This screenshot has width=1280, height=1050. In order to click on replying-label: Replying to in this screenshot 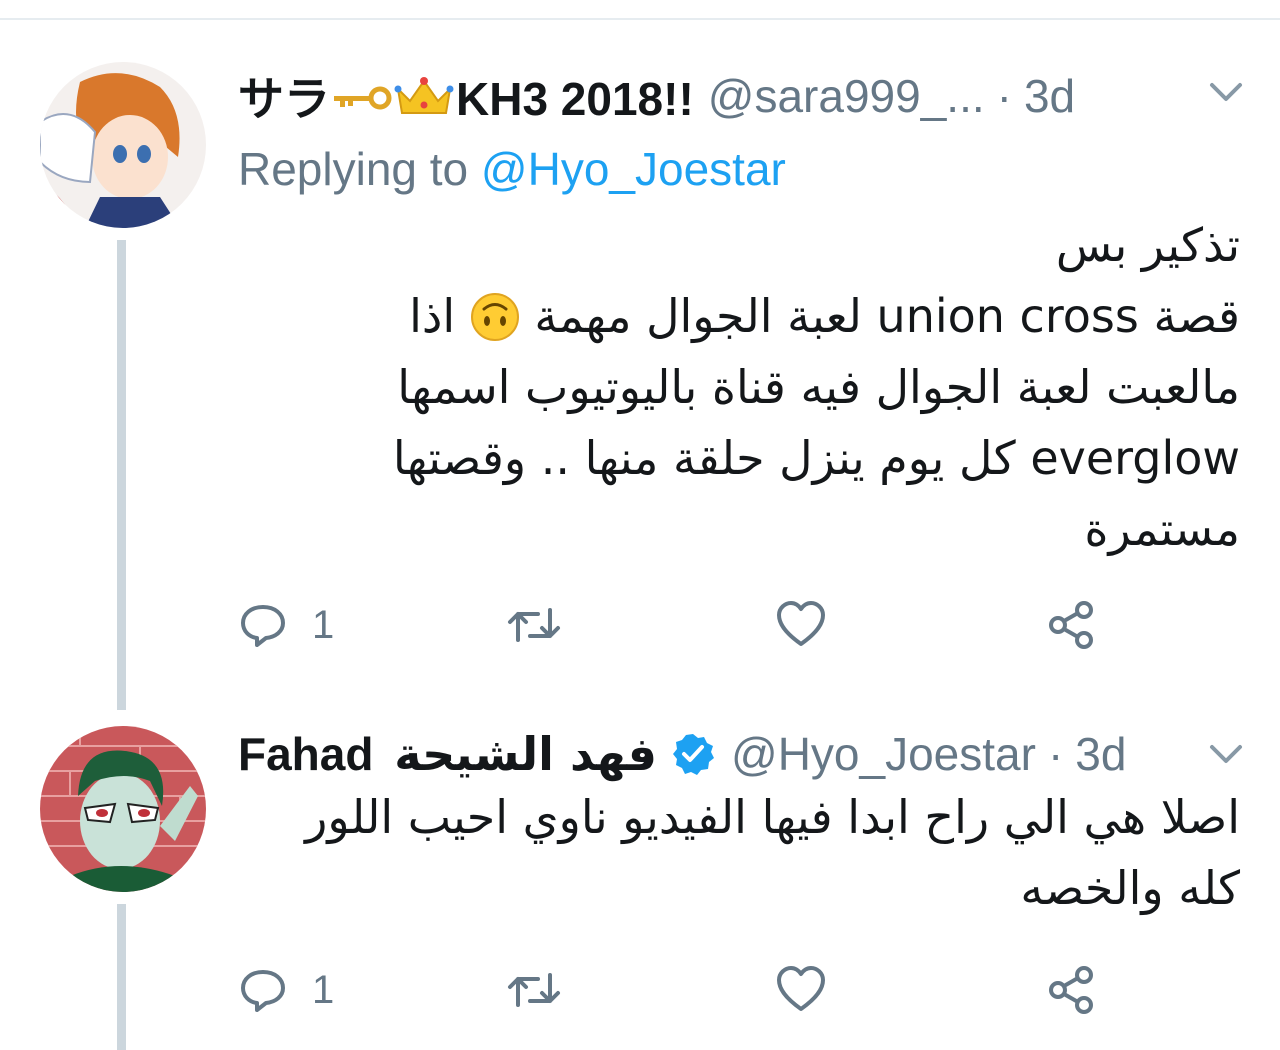, I will do `click(353, 169)`.